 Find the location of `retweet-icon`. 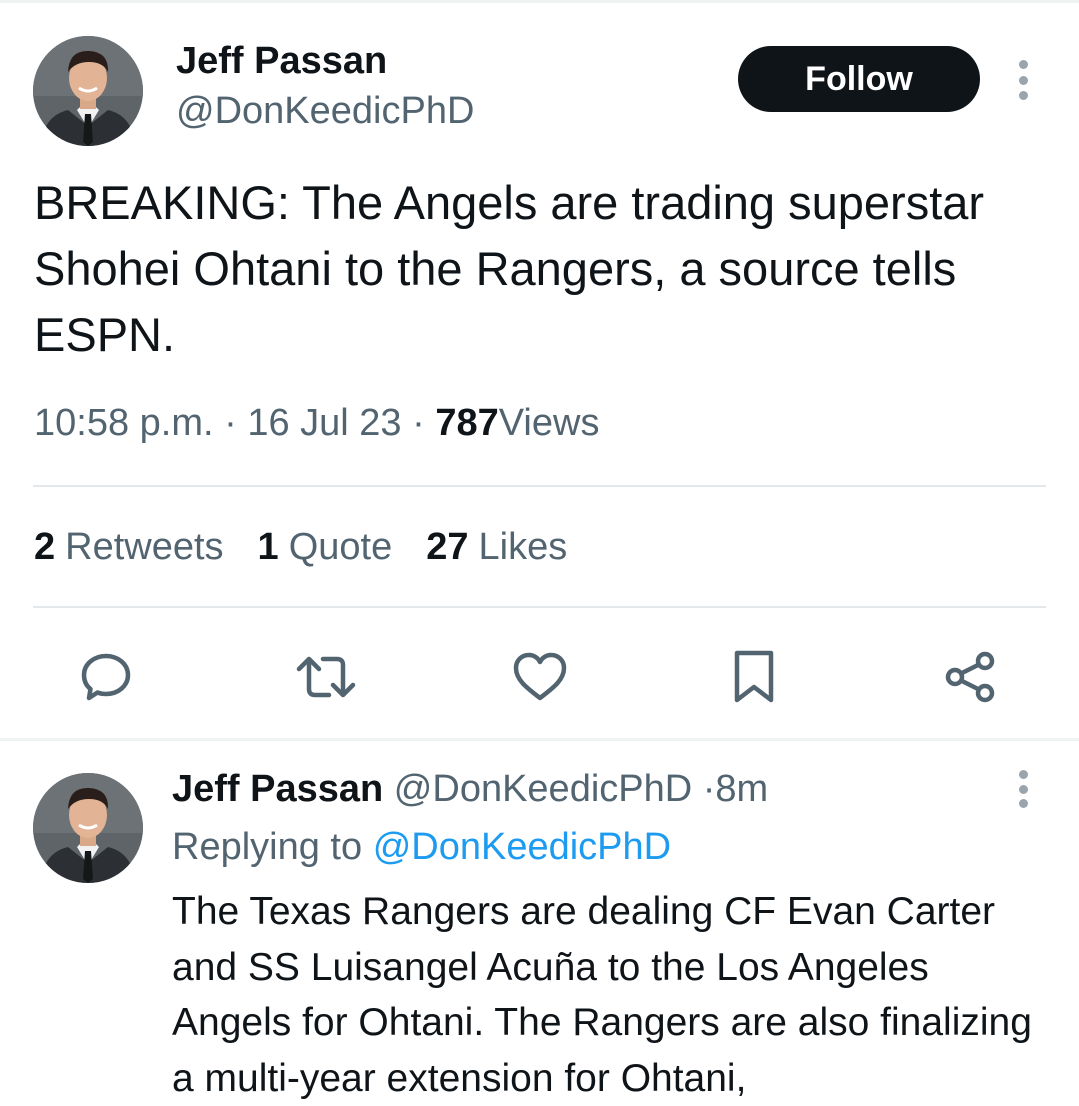

retweet-icon is located at coordinates (326, 677).